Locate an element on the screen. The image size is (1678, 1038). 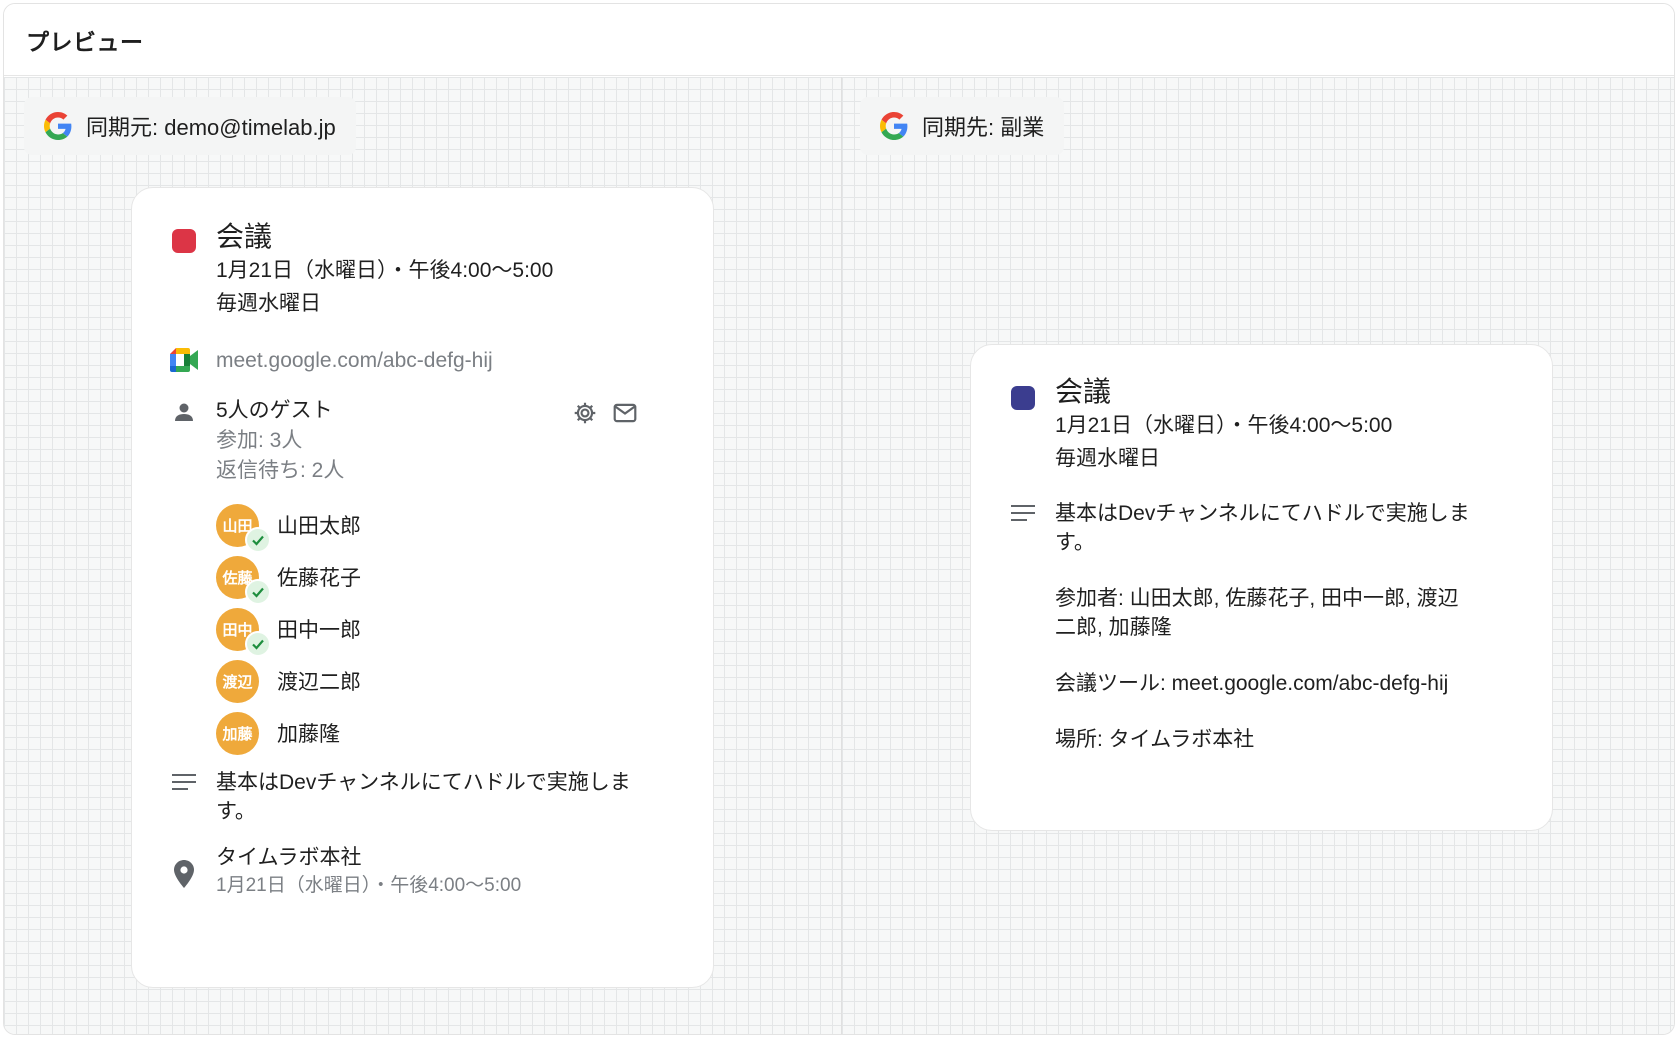
google-meet-icon is located at coordinates (184, 360).